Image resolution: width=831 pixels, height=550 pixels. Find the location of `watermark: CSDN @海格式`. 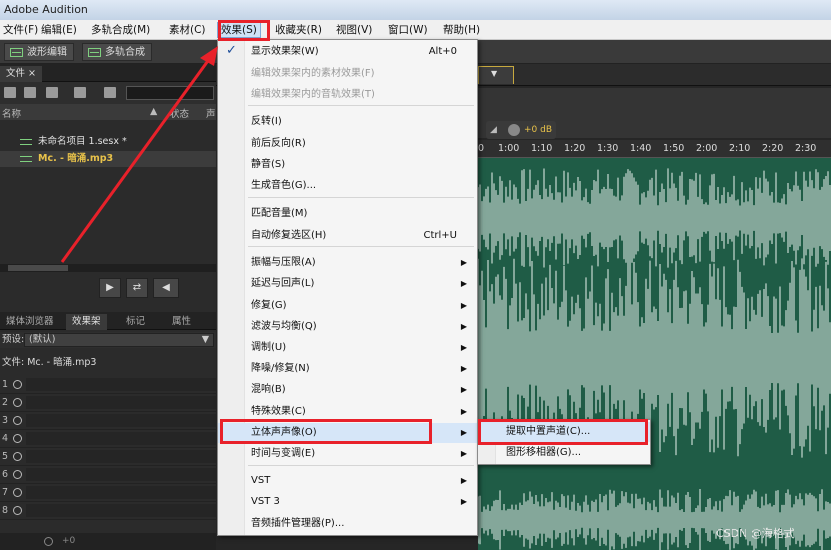

watermark: CSDN @海格式 is located at coordinates (755, 533).